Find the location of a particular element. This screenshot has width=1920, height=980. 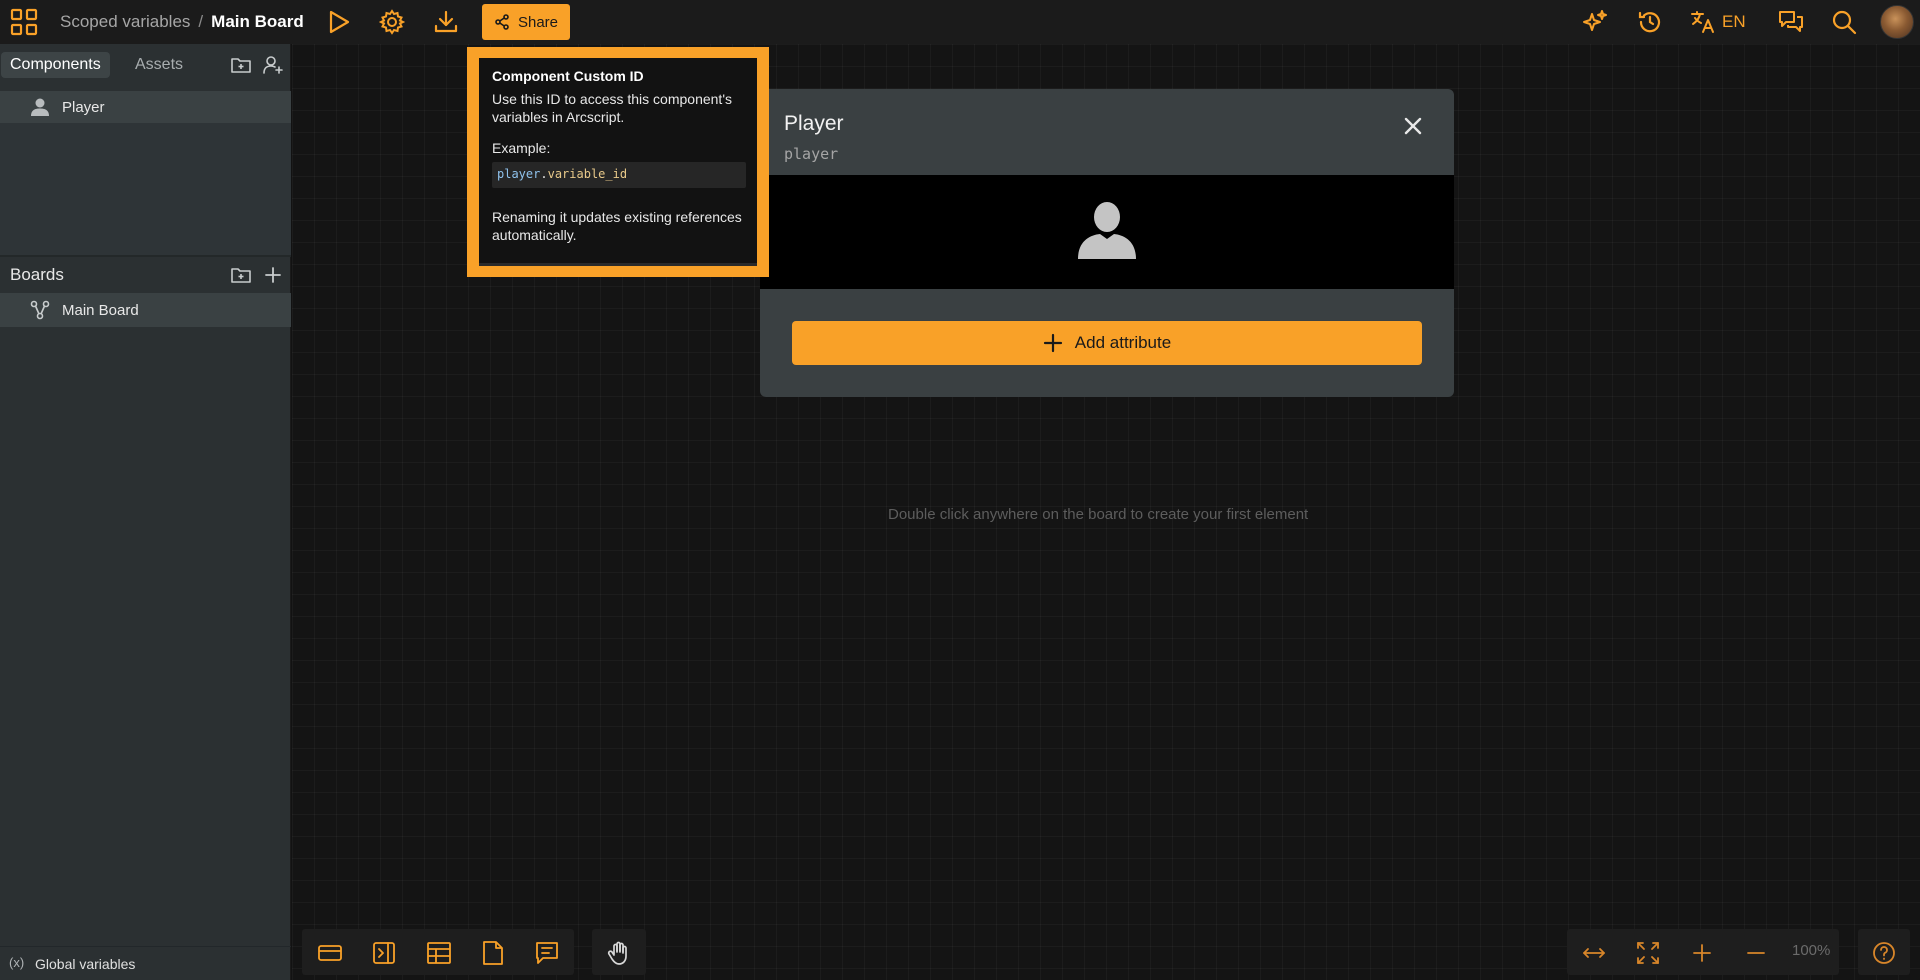

hand-tool-group is located at coordinates (619, 952).